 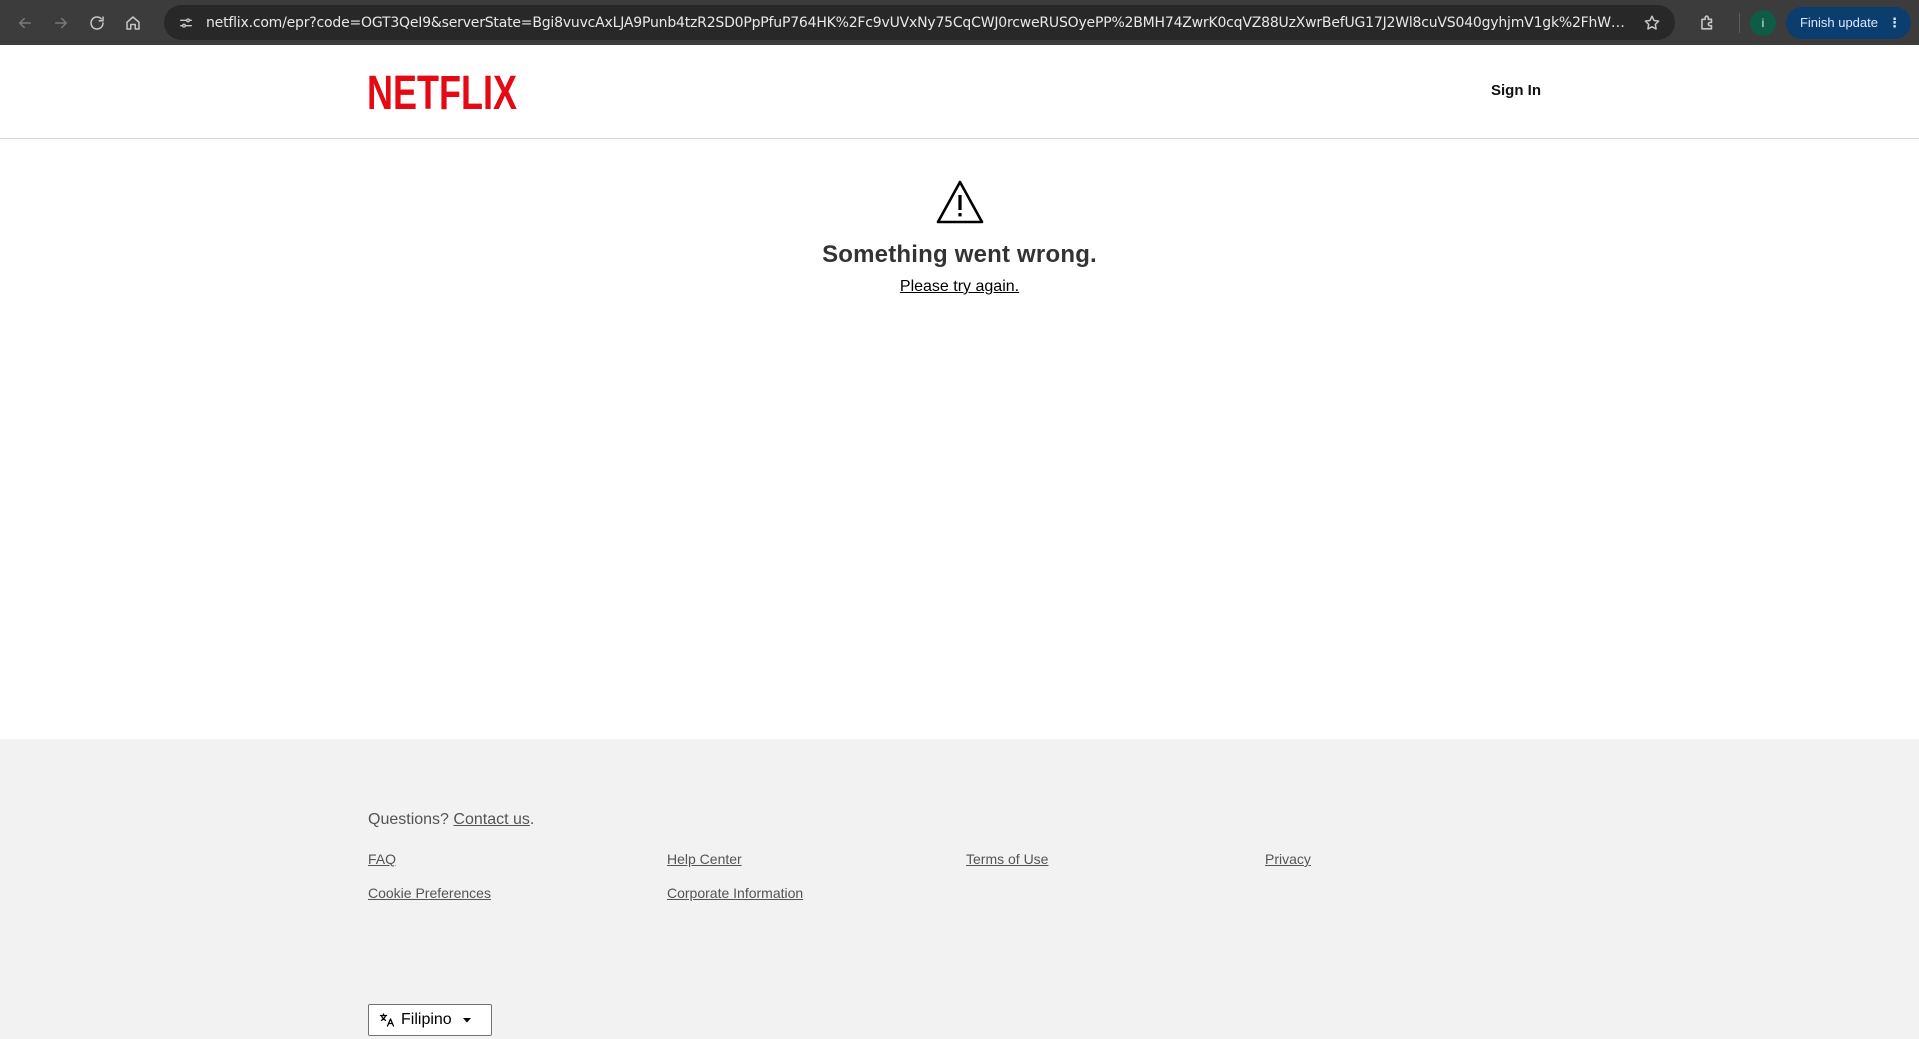 What do you see at coordinates (25, 23) in the screenshot?
I see `back-arrow-icon` at bounding box center [25, 23].